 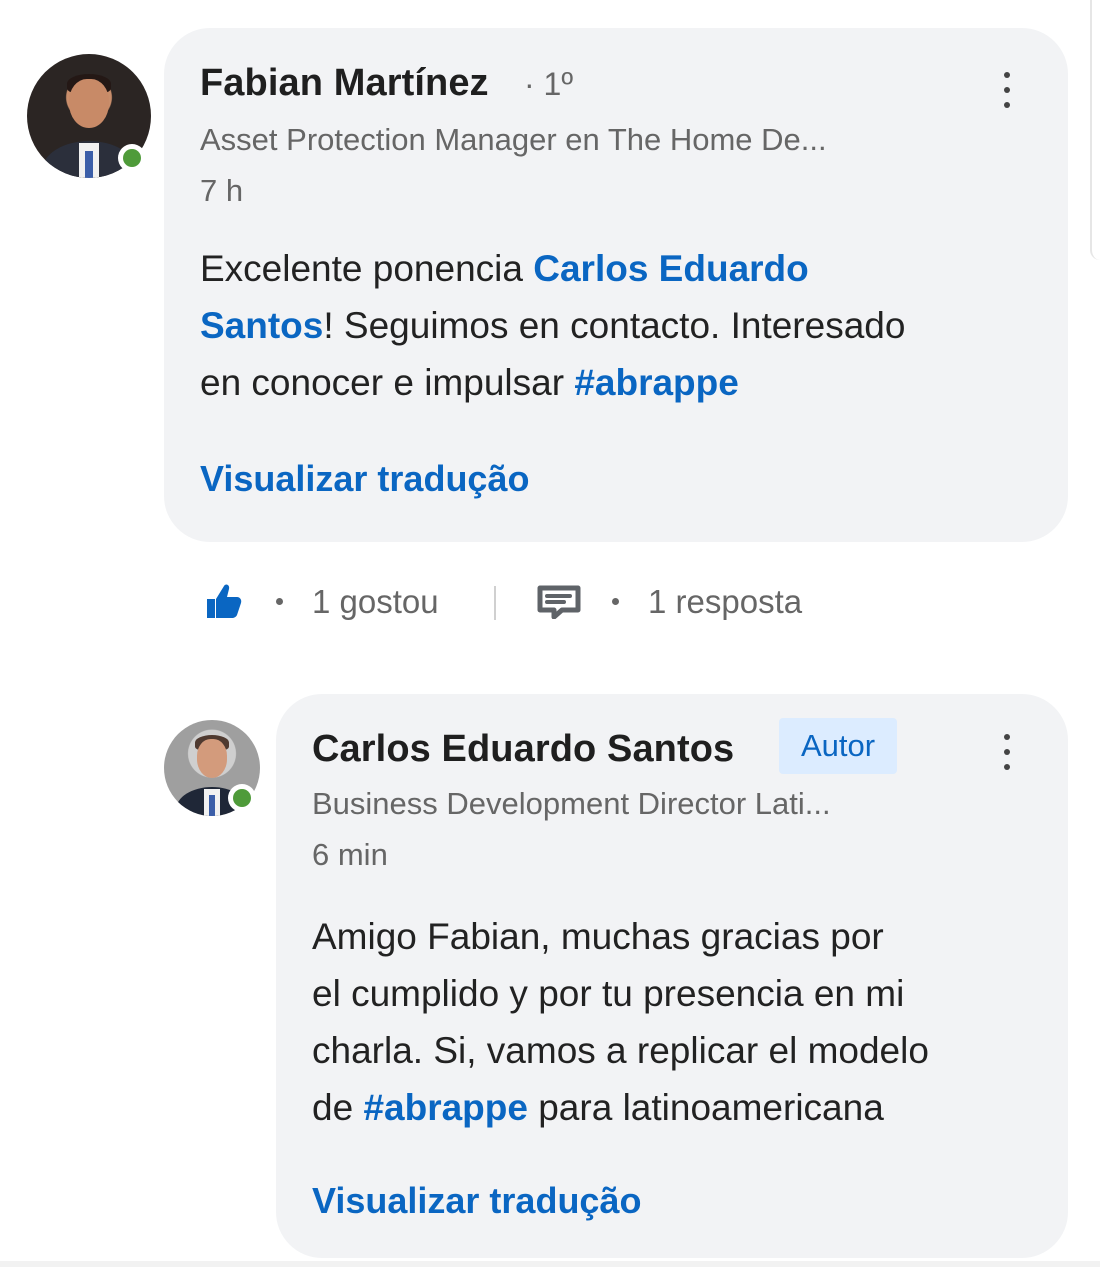 What do you see at coordinates (261, 325) in the screenshot?
I see `mention-link: Santos` at bounding box center [261, 325].